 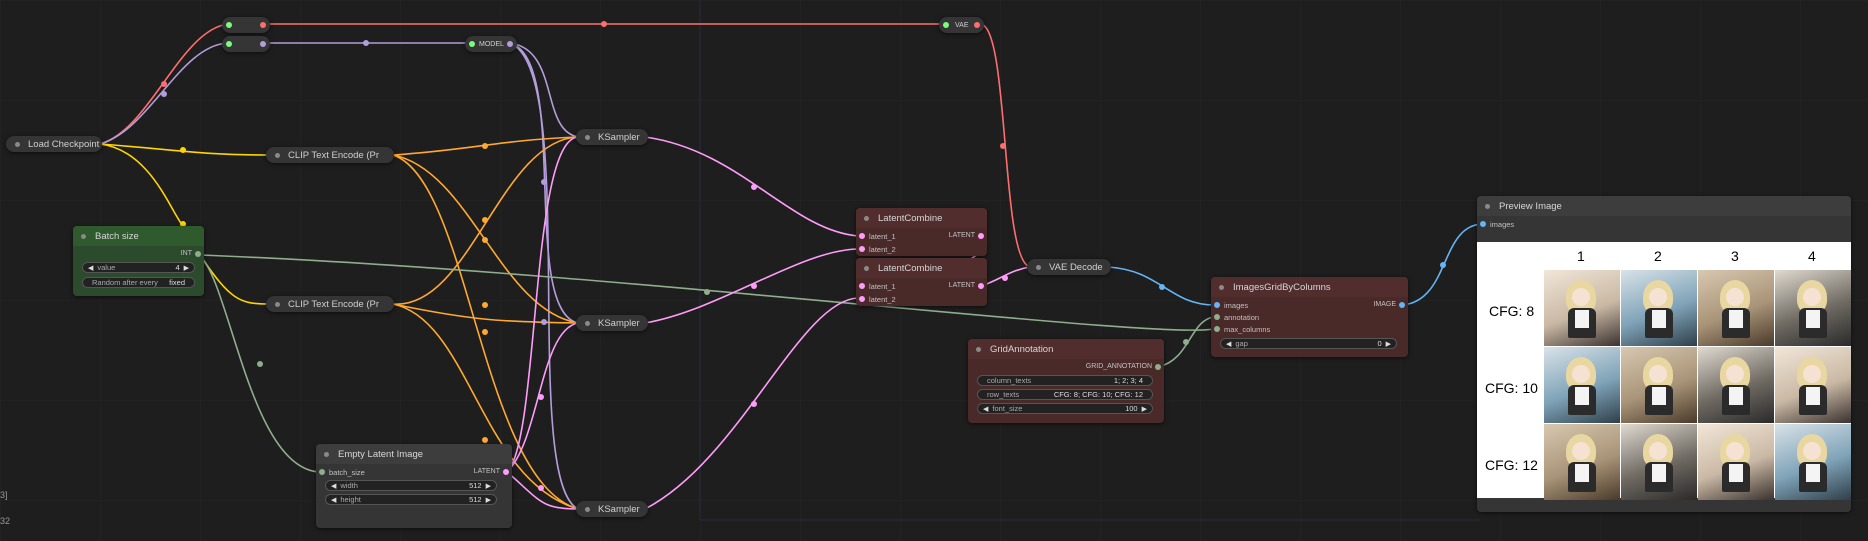 I want to click on node-header: Preview Image, so click(x=1664, y=206).